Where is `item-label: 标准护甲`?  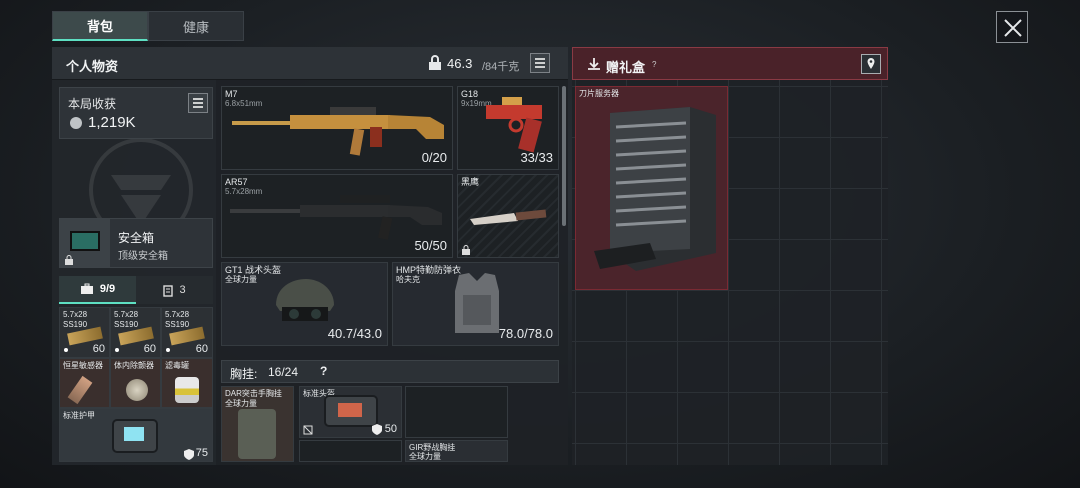
item-label: 标准护甲 is located at coordinates (79, 415).